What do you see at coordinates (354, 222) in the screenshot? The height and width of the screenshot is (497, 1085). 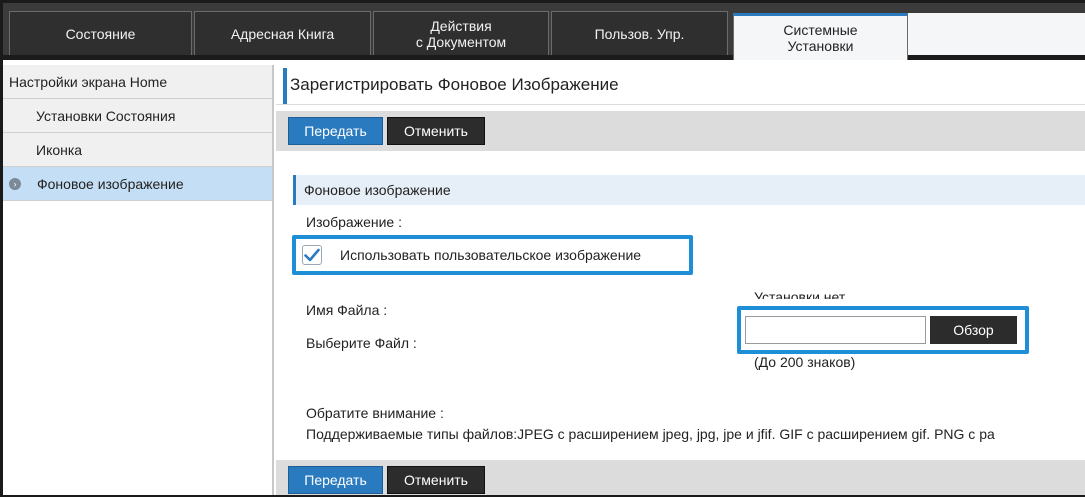 I see `image-label: Изображение :` at bounding box center [354, 222].